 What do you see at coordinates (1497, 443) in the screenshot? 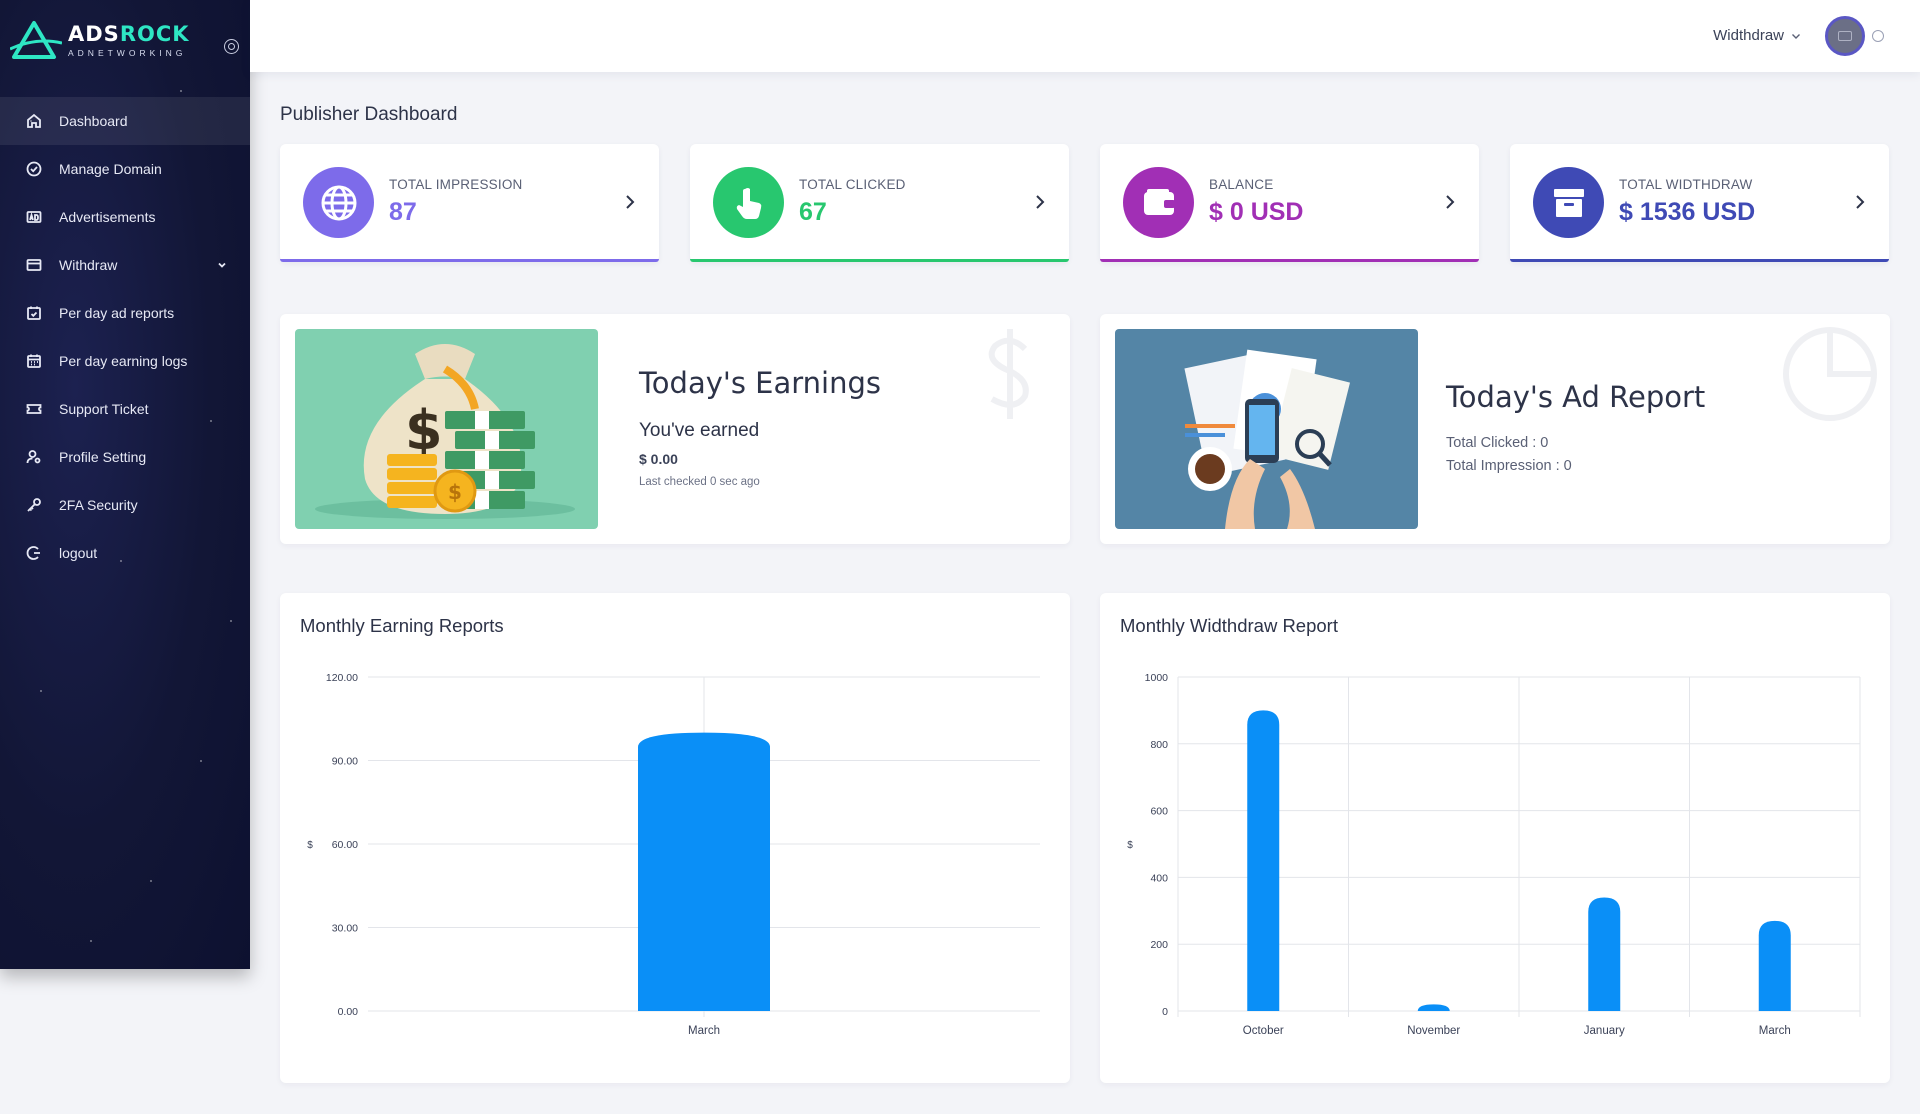
I see `ad-report-total-clicked: Total Clicked : 0` at bounding box center [1497, 443].